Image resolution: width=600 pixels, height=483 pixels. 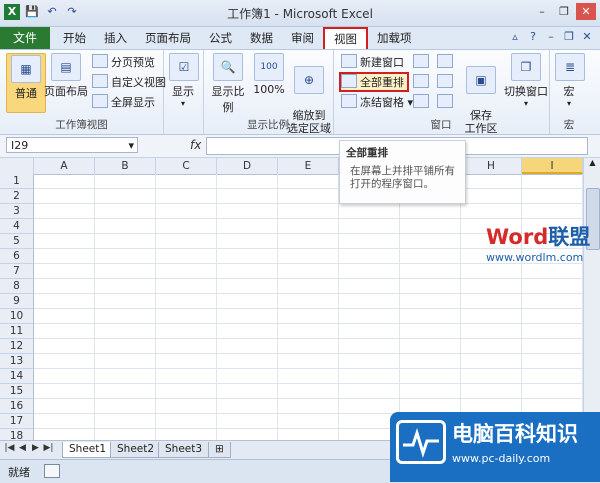 What do you see at coordinates (26, 83) in the screenshot?
I see `normal-view-button: ▦ 普通` at bounding box center [26, 83].